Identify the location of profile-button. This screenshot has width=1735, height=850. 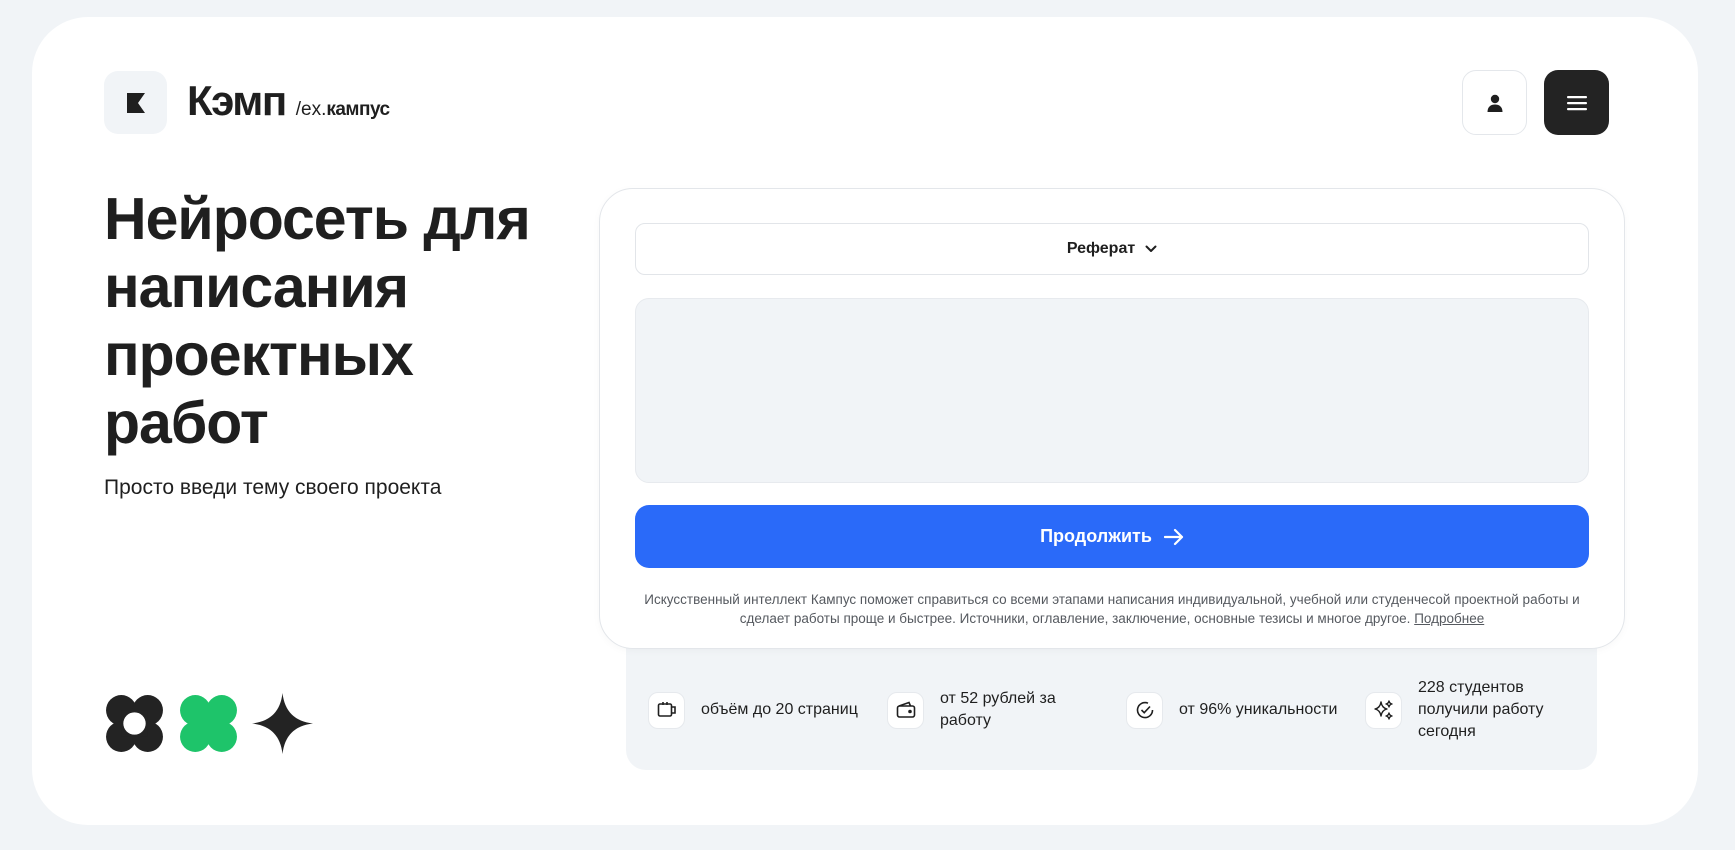
(1494, 102).